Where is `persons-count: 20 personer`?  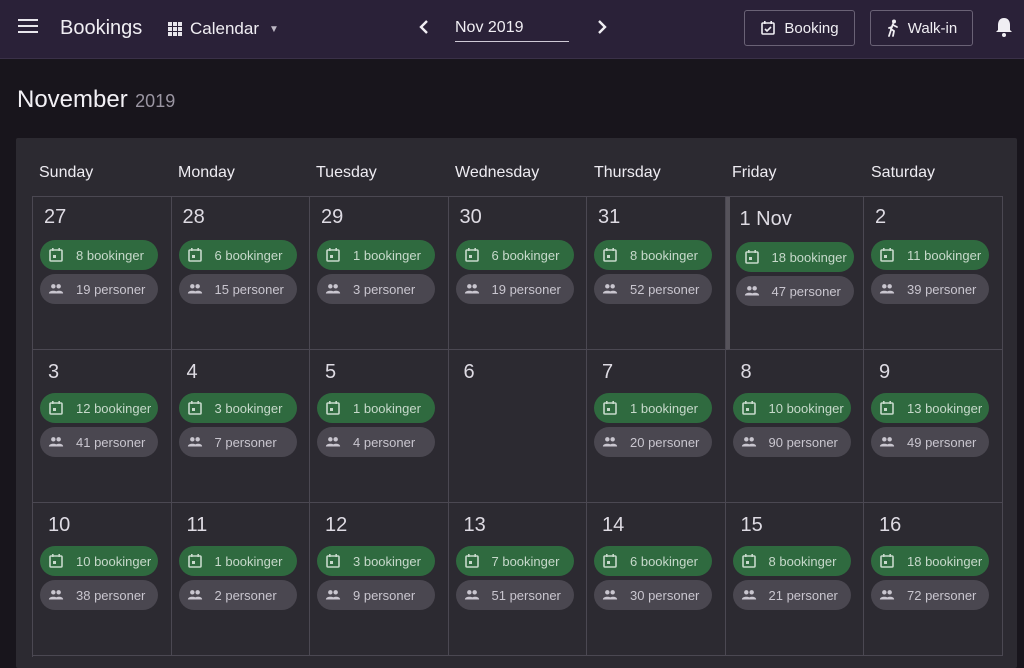
persons-count: 20 personer is located at coordinates (665, 442).